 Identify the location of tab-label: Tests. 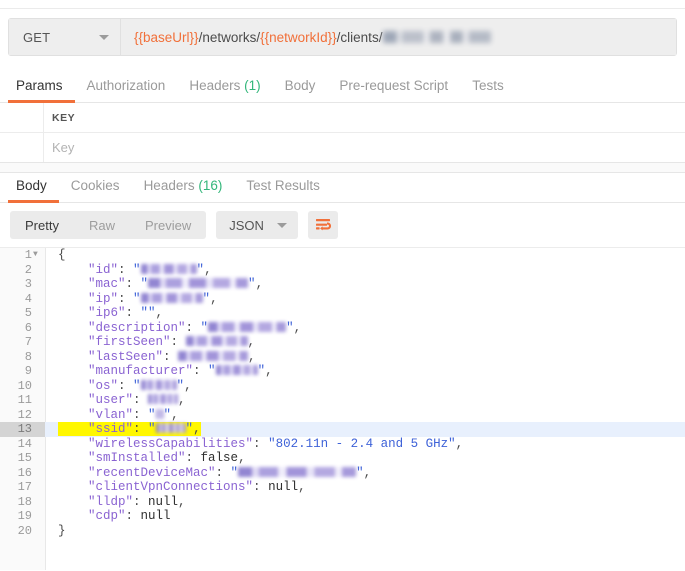
(488, 85).